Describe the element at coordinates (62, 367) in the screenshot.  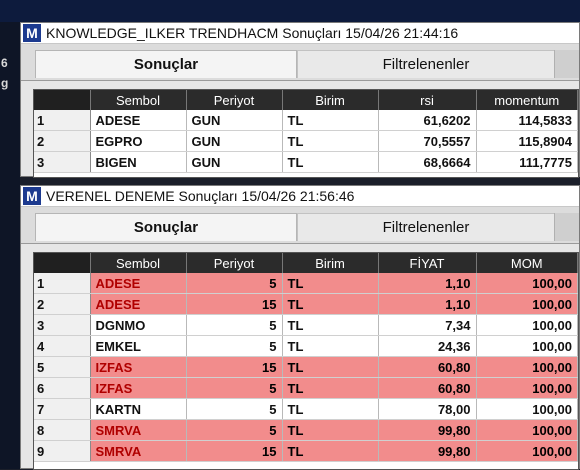
I see `row-index: 5` at that location.